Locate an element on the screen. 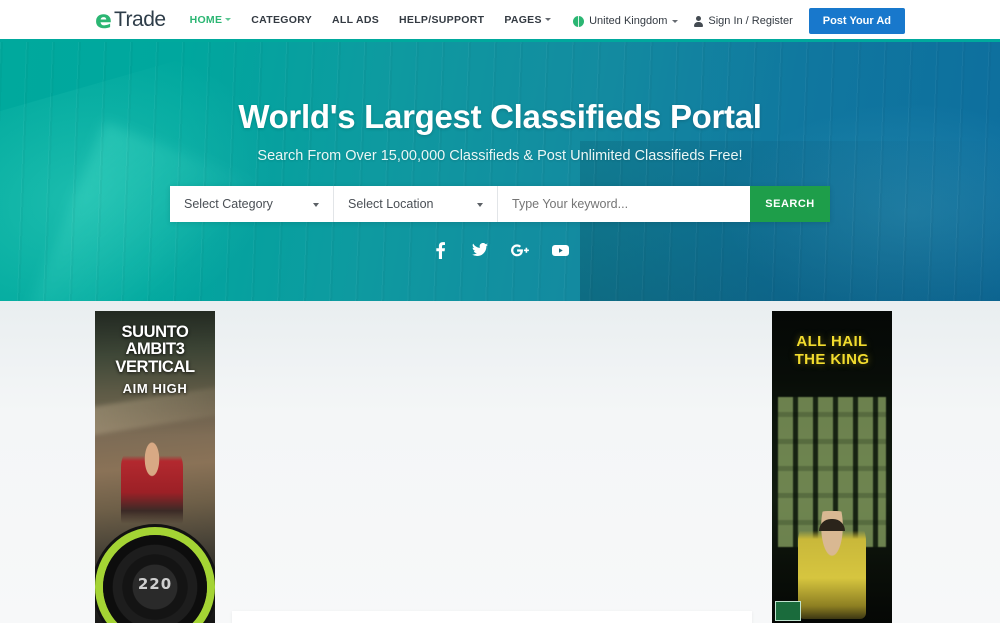 This screenshot has width=1000, height=623. user-icon is located at coordinates (699, 21).